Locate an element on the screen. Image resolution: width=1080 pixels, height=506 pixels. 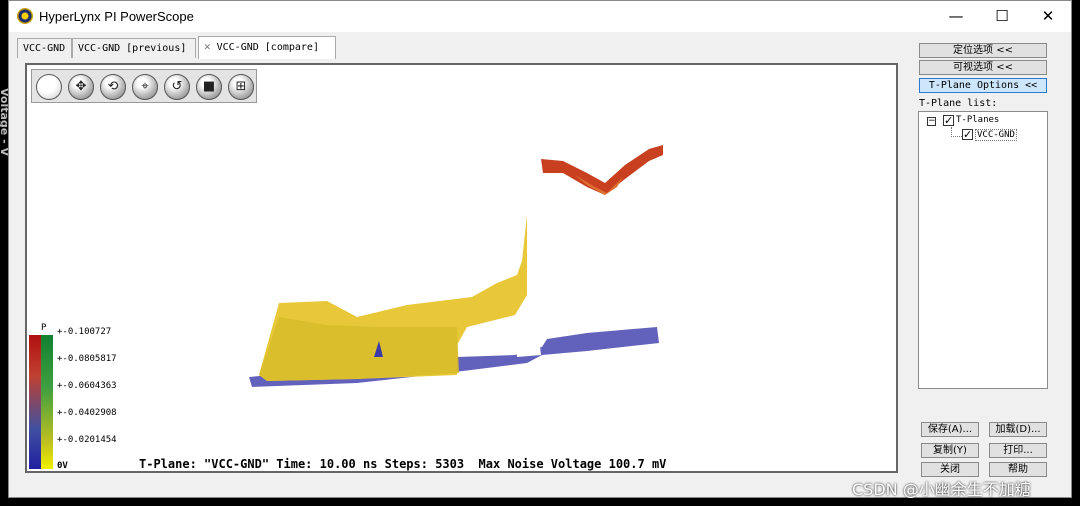
help-button: 帮助 is located at coordinates (1018, 469).